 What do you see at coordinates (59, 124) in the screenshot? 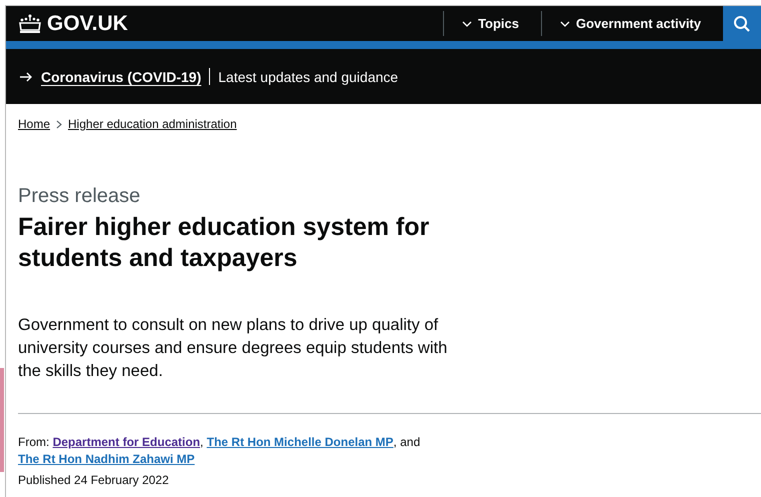
I see `chevron-right-icon` at bounding box center [59, 124].